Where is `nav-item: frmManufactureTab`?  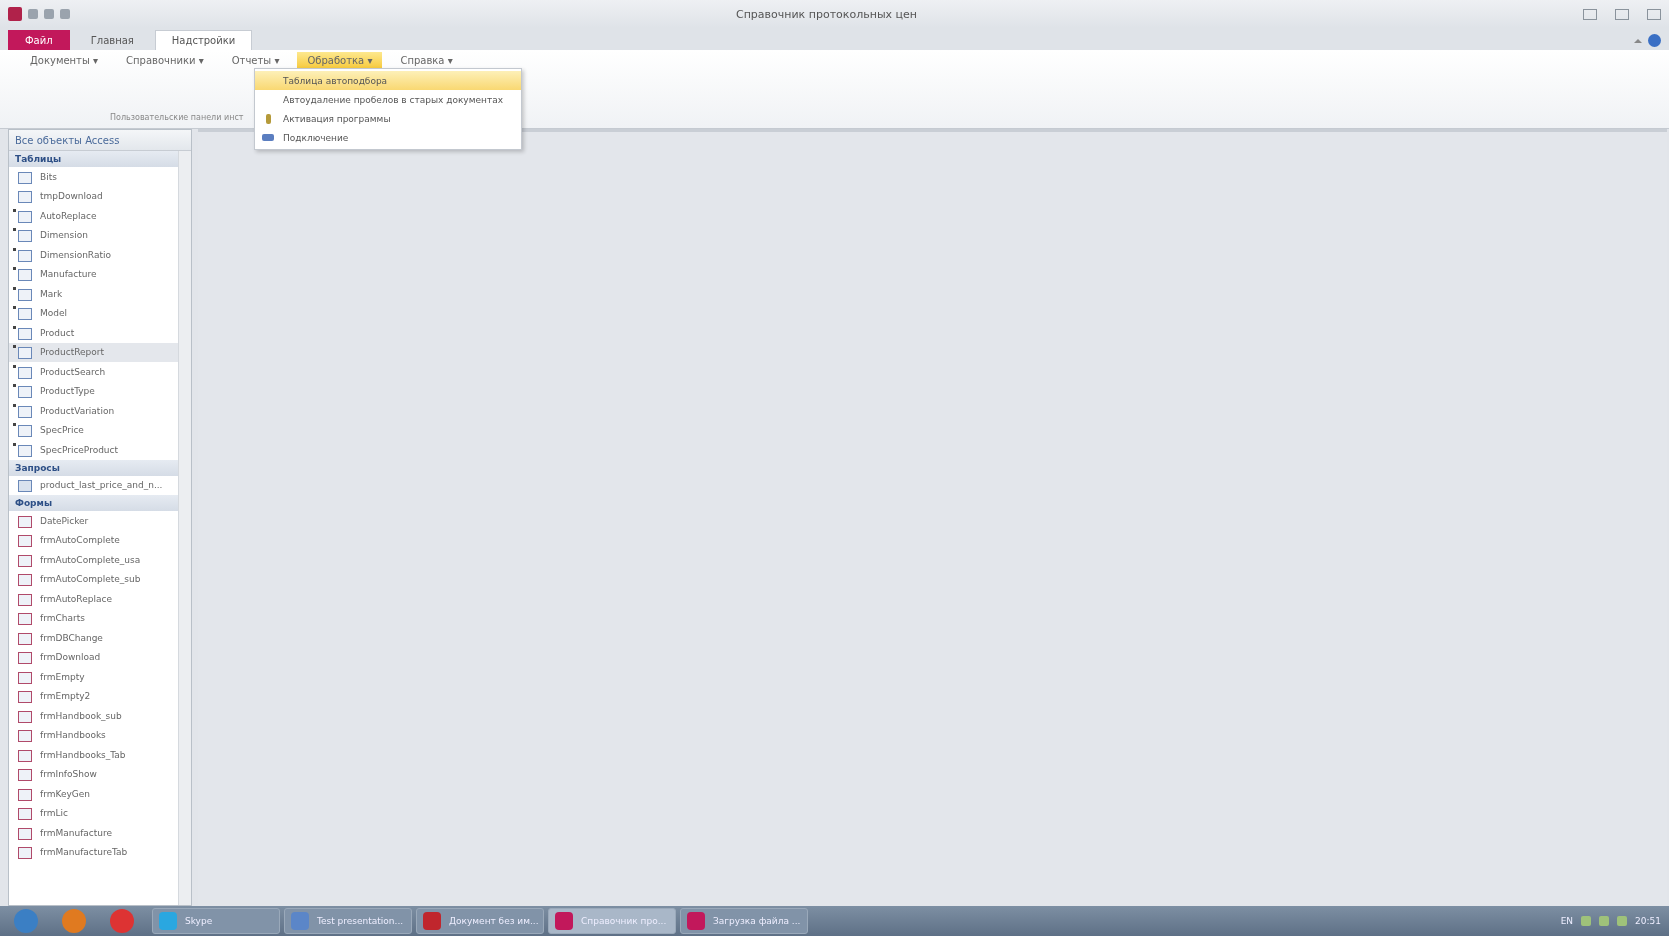
nav-item: frmManufactureTab is located at coordinates (93, 852).